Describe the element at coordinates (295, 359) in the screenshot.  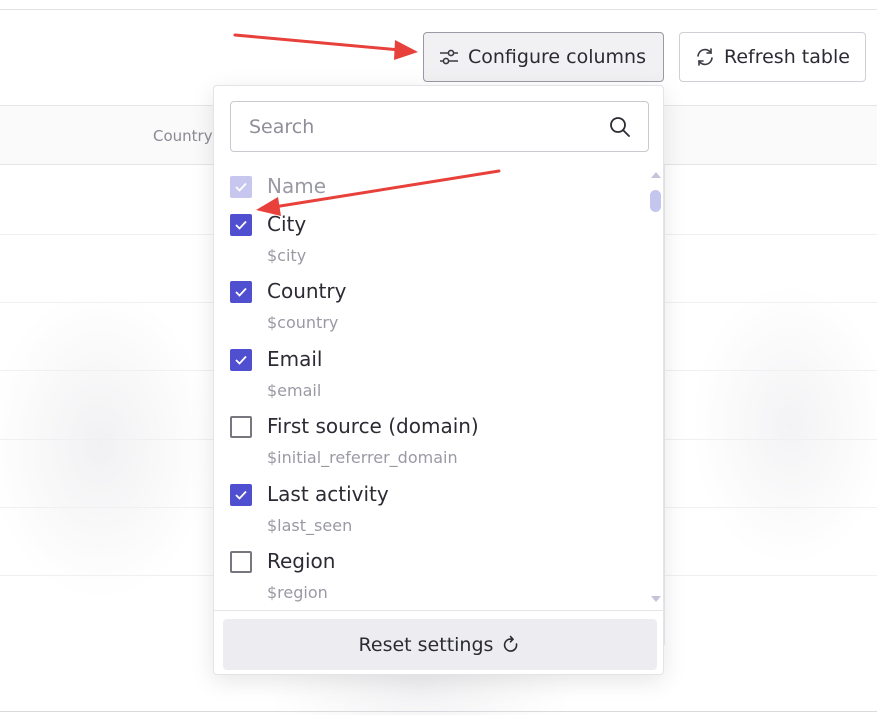
I see `column-label: Email` at that location.